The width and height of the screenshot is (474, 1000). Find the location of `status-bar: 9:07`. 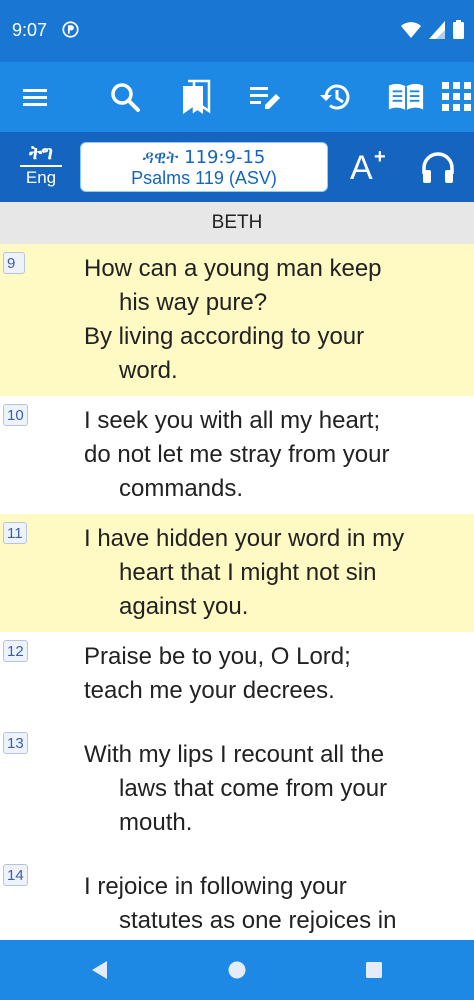

status-bar: 9:07 is located at coordinates (237, 31).